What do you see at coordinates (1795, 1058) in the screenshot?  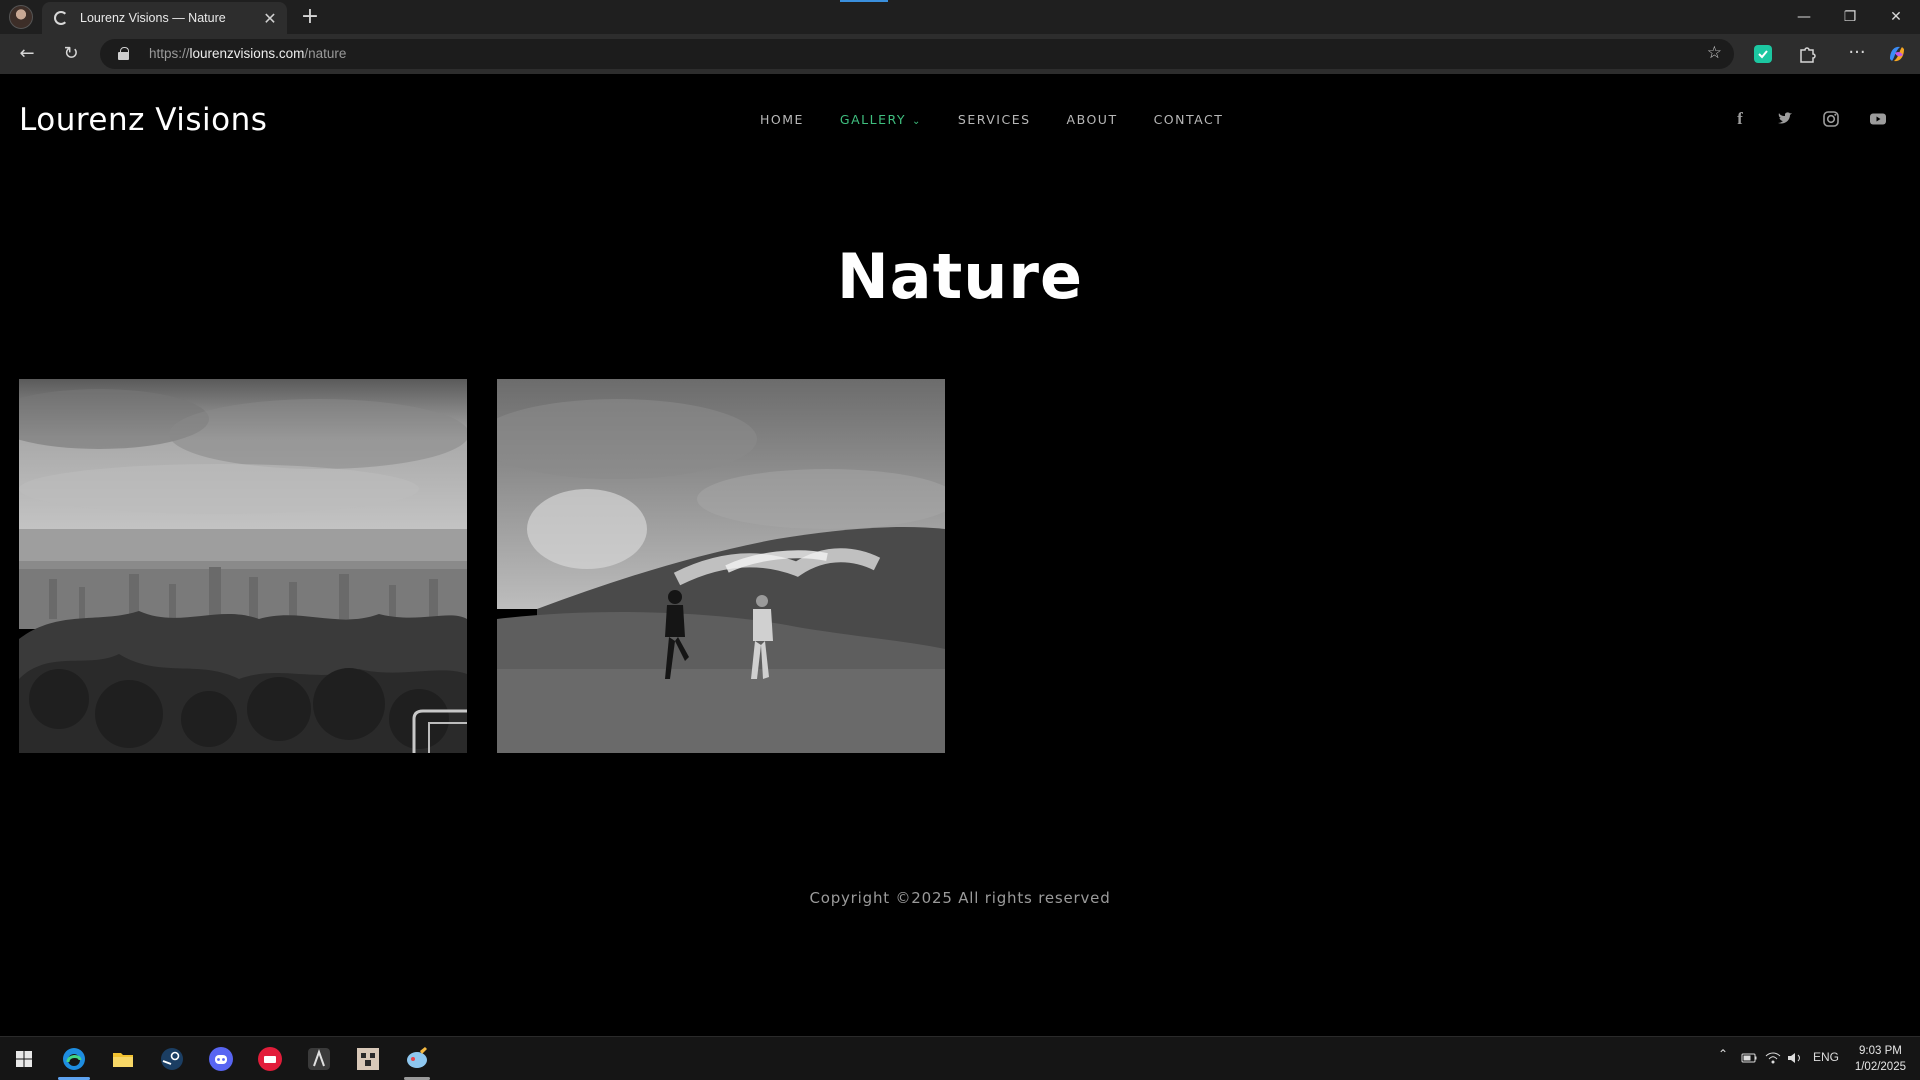 I see `volume-icon` at bounding box center [1795, 1058].